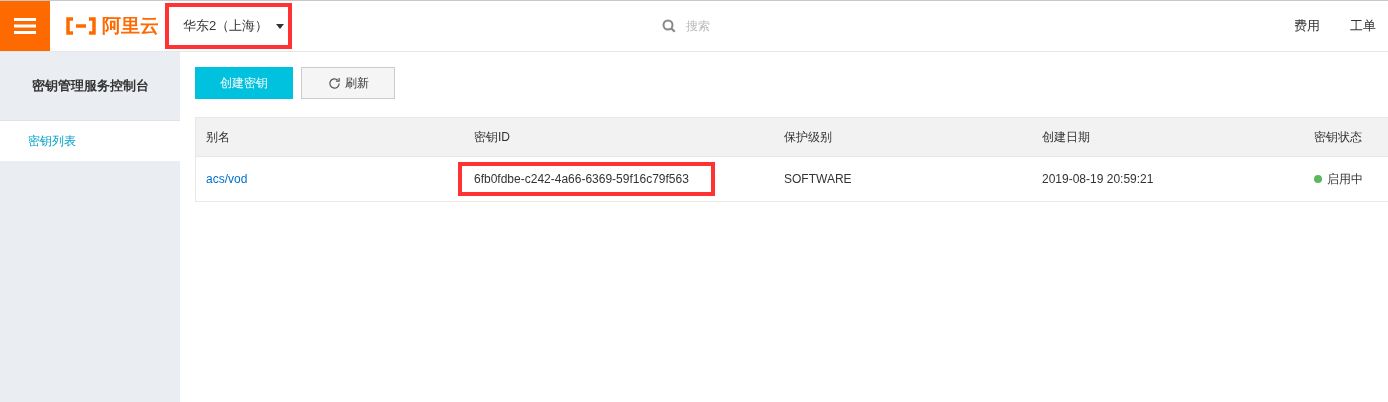  What do you see at coordinates (227, 179) in the screenshot?
I see `alias-link: acs/vod` at bounding box center [227, 179].